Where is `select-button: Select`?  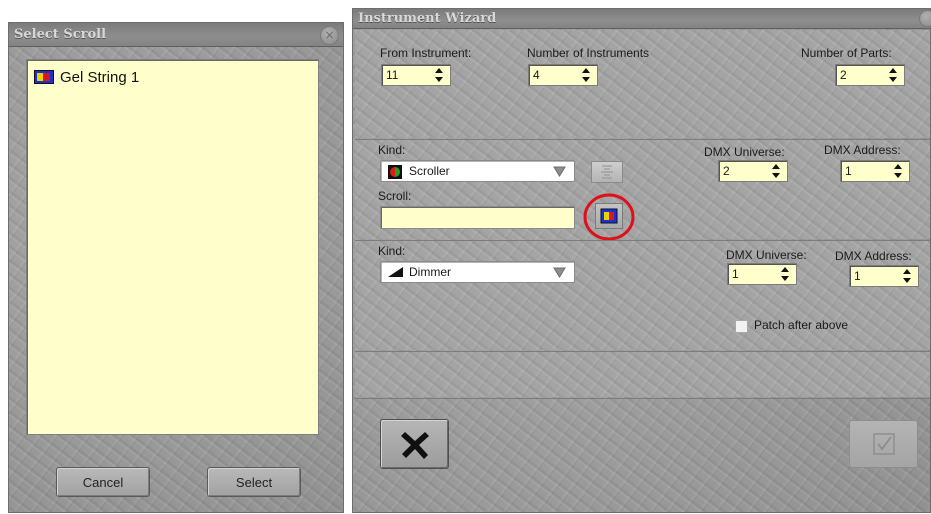 select-button: Select is located at coordinates (254, 482).